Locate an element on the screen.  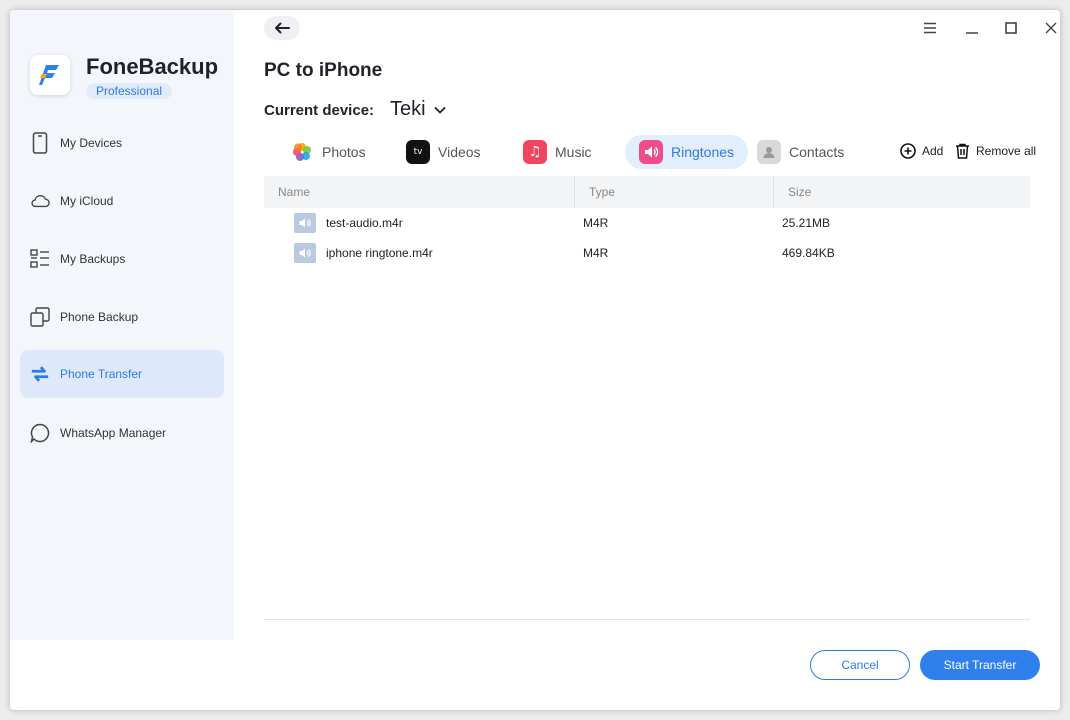
tab-videos: tv Videos is located at coordinates (443, 152).